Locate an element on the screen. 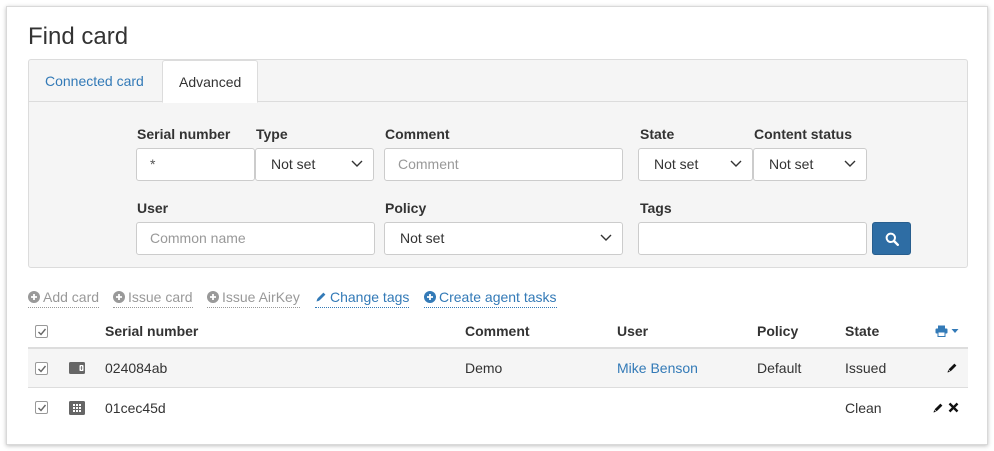 Image resolution: width=994 pixels, height=451 pixels. column-header-user: User is located at coordinates (632, 331).